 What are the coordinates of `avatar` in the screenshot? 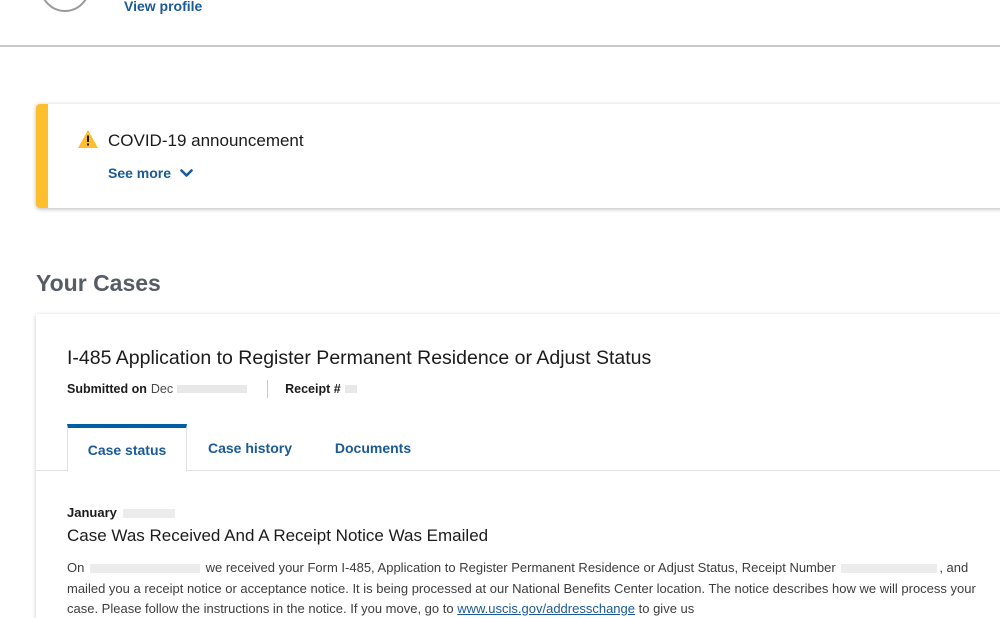 It's located at (65, 6).